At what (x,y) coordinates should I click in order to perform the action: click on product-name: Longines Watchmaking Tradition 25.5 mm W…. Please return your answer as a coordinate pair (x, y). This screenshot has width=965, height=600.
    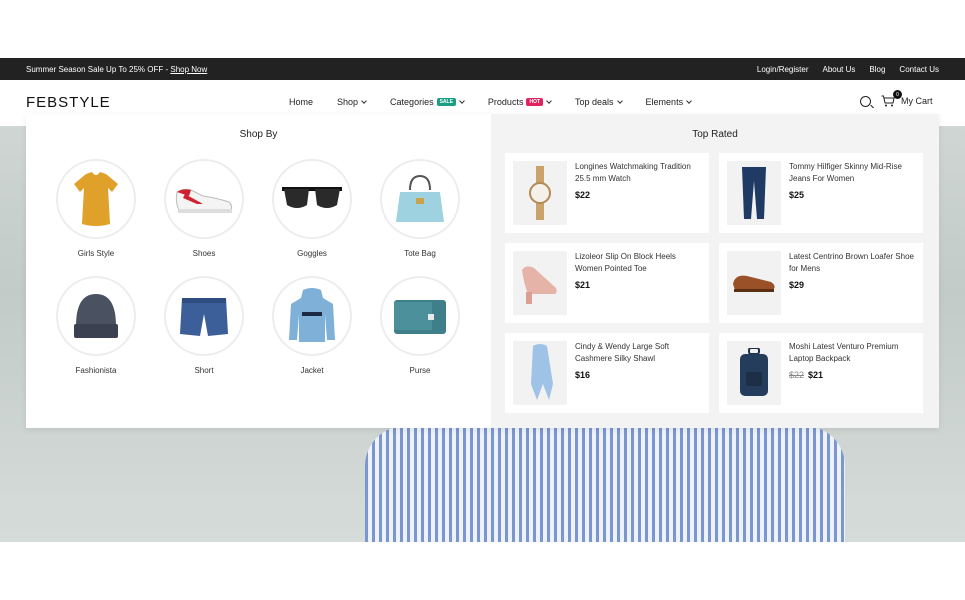
    Looking at the image, I should click on (638, 173).